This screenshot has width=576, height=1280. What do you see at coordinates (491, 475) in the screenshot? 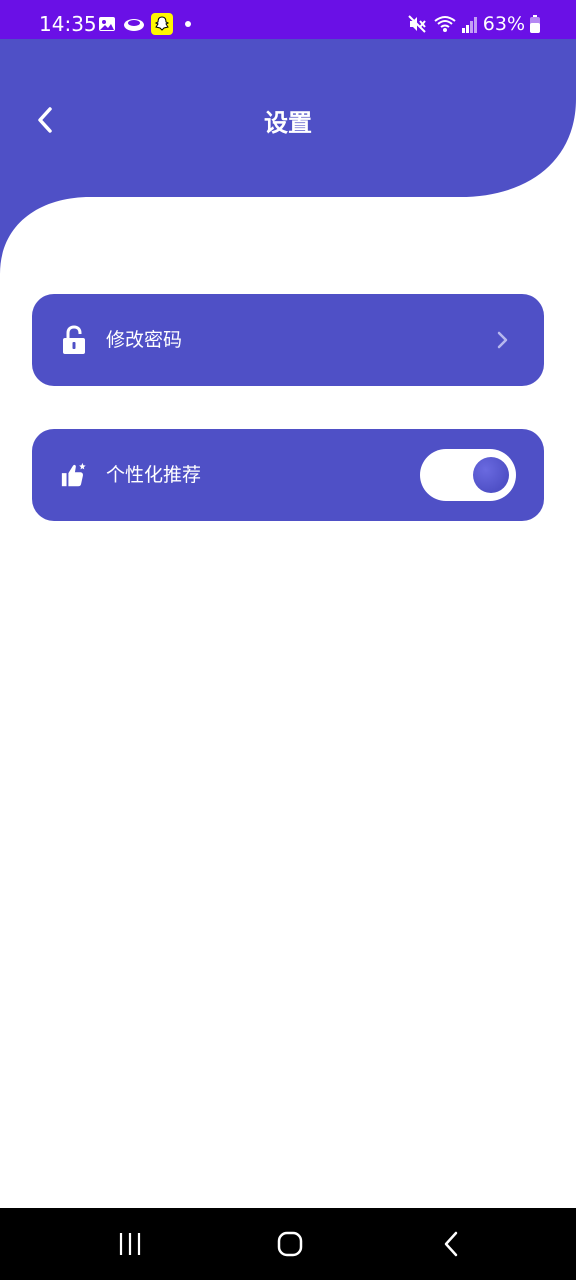
I see `toggle-knob` at bounding box center [491, 475].